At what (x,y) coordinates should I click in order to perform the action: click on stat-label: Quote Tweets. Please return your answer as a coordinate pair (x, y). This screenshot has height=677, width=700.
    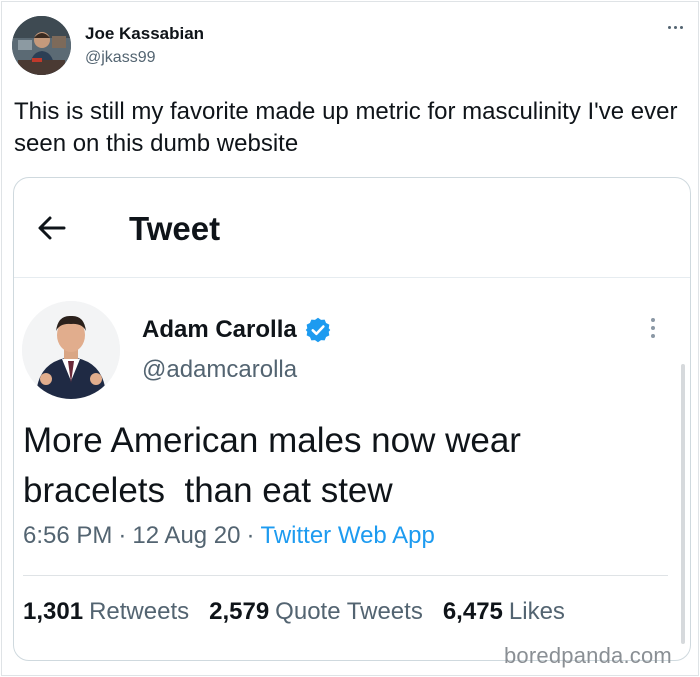
    Looking at the image, I should click on (349, 611).